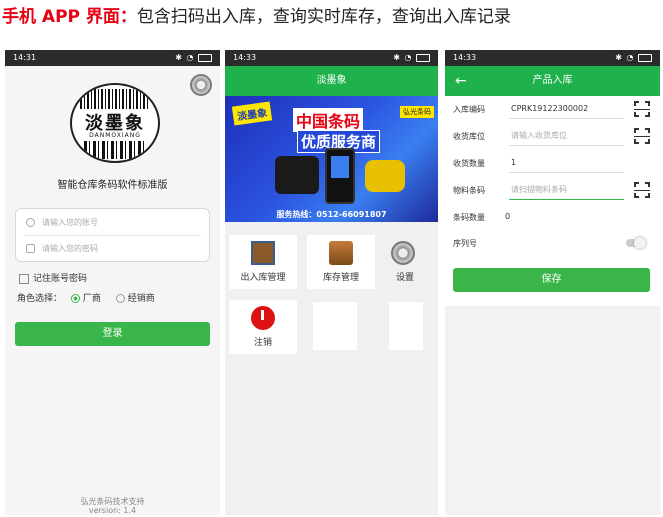 This screenshot has width=663, height=517. Describe the element at coordinates (40, 299) in the screenshot. I see `role-label: 角色选择：` at that location.